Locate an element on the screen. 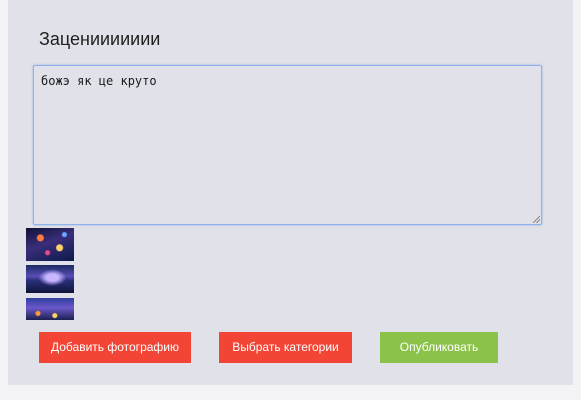 The height and width of the screenshot is (400, 581). resize-handle-icon is located at coordinates (536, 219).